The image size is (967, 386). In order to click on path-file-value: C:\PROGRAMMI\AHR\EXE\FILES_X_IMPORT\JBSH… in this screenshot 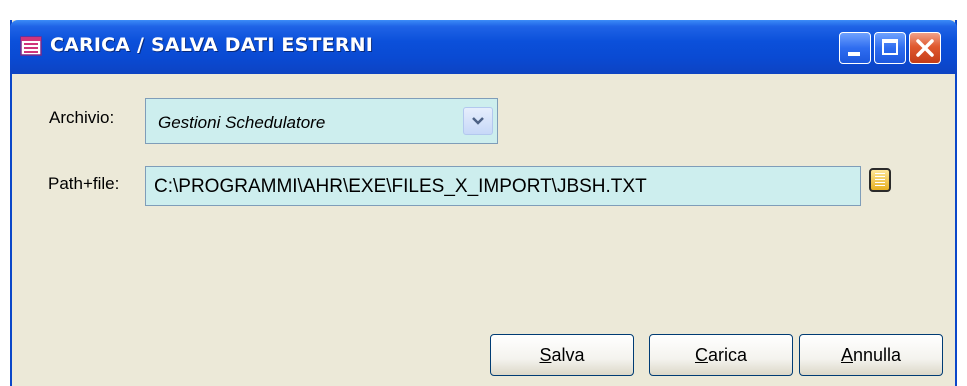, I will do `click(400, 186)`.